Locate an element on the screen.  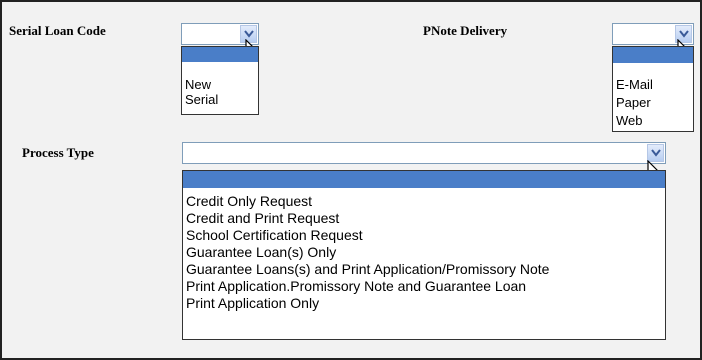
pnote-delivery-dropdown: E-Mail Paper Web is located at coordinates (653, 89).